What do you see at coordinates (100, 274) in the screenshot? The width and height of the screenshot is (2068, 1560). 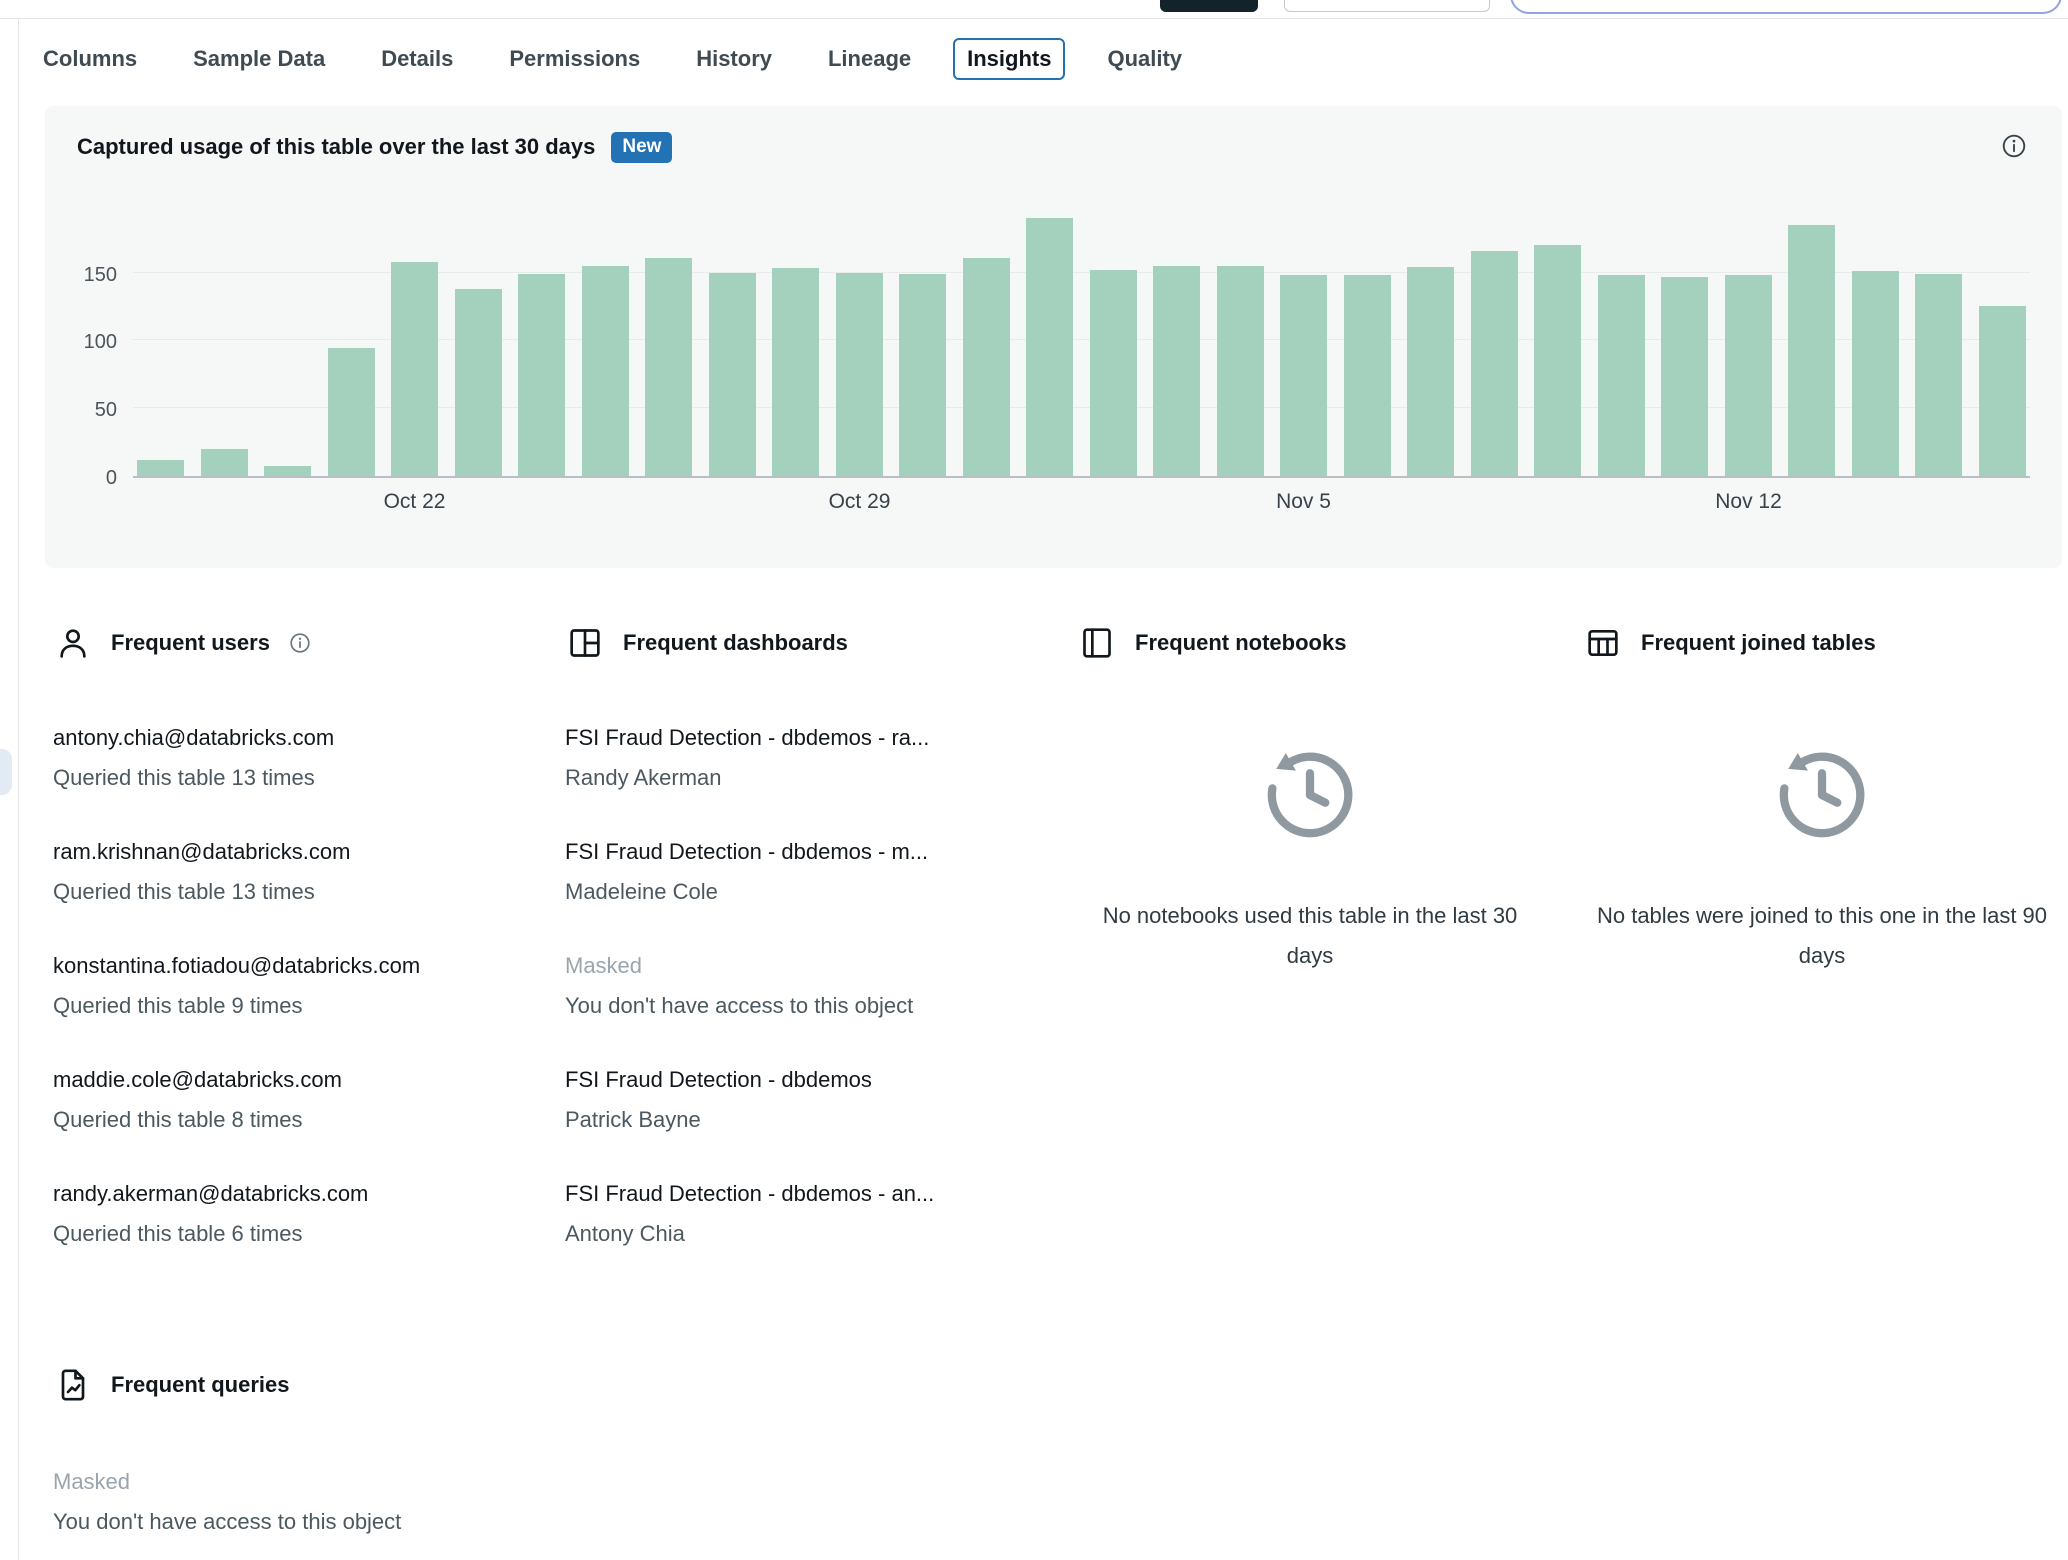 I see `y-axis-tick: 150` at bounding box center [100, 274].